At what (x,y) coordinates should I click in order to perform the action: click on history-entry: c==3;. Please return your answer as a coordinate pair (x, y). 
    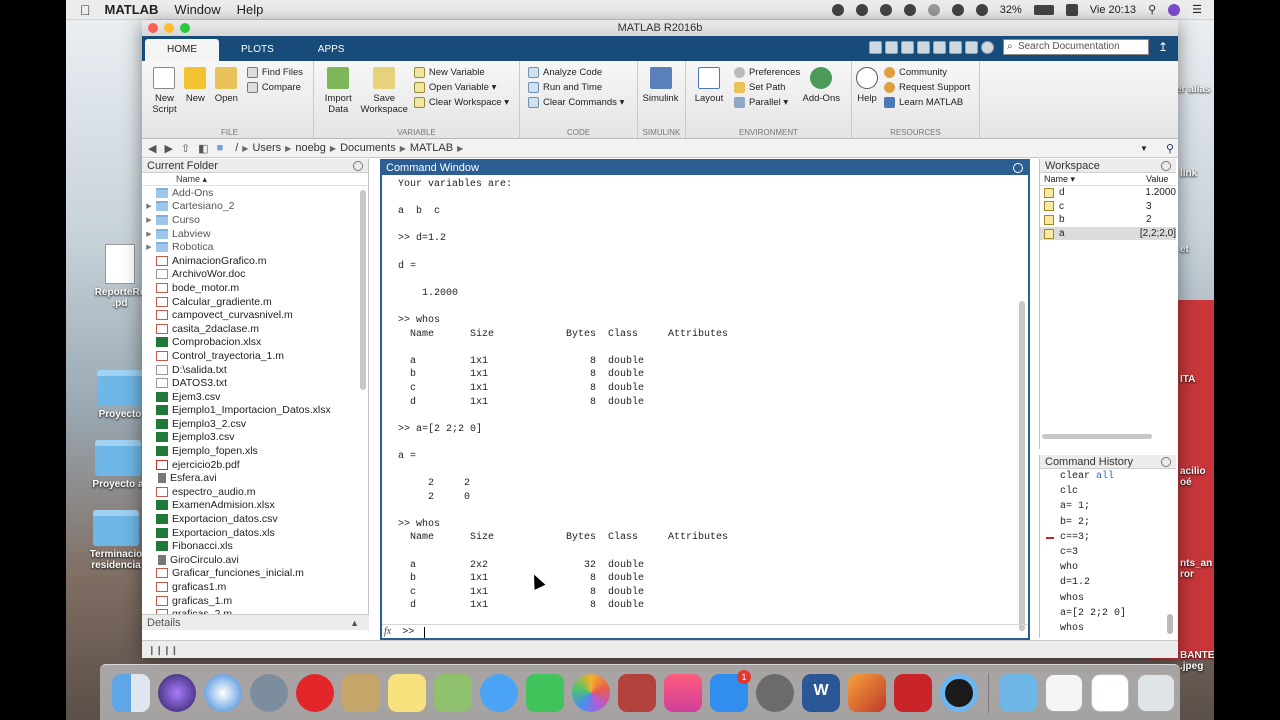
    Looking at the image, I should click on (1108, 537).